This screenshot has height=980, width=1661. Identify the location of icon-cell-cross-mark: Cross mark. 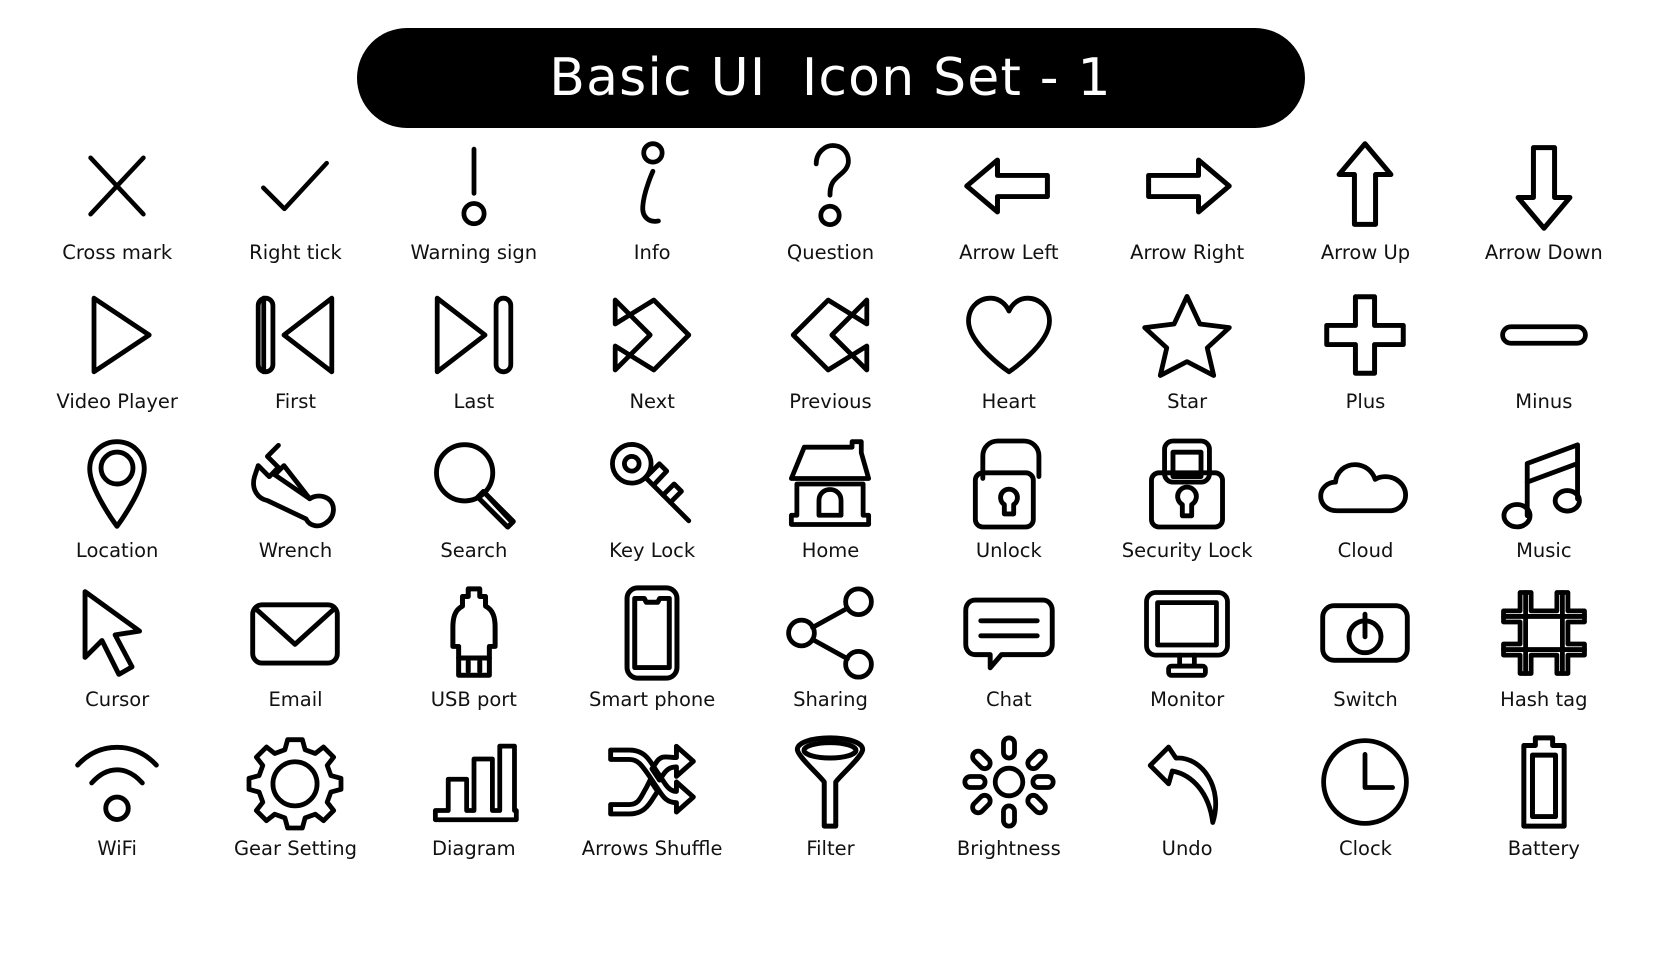
(117, 212).